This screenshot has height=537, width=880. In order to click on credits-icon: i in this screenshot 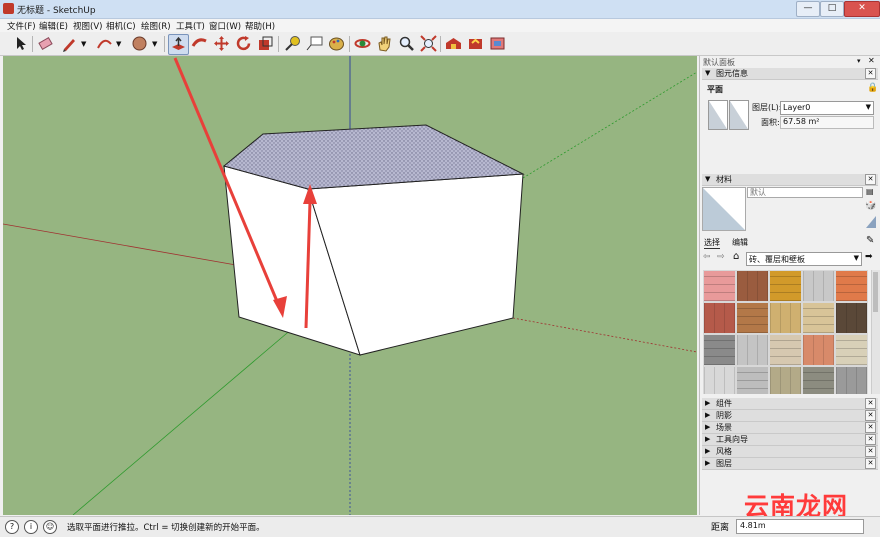, I will do `click(31, 527)`.